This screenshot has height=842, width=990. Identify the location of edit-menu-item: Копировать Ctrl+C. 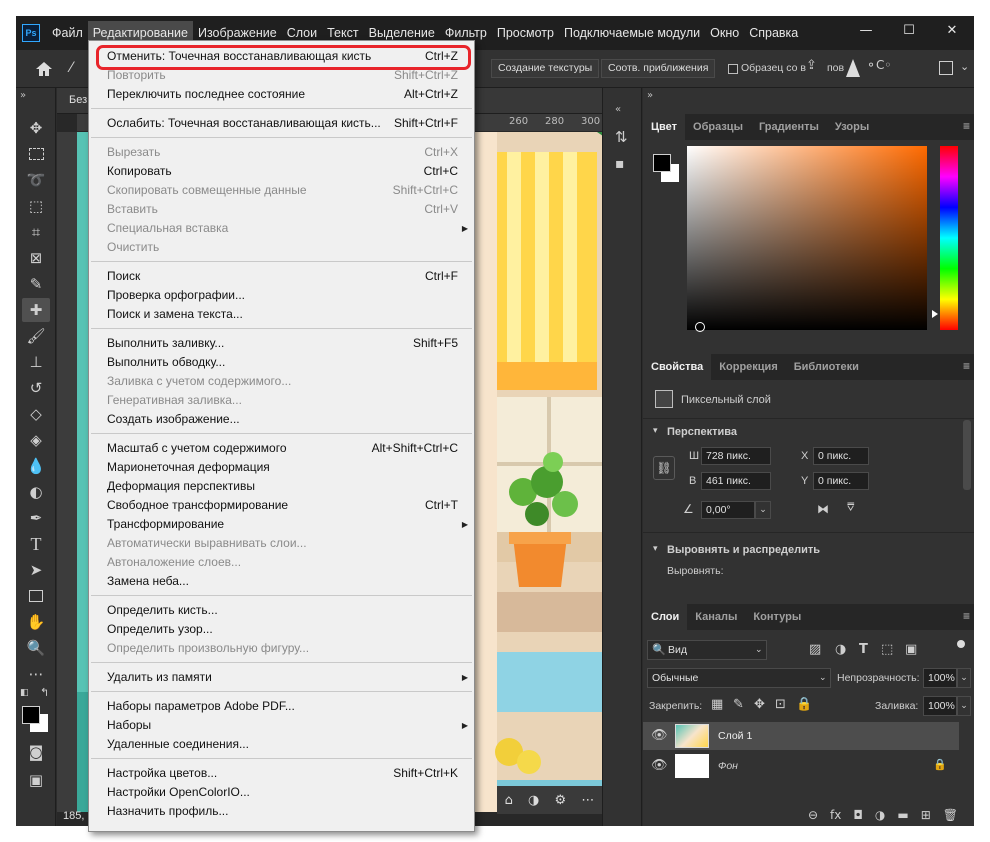
(281, 171).